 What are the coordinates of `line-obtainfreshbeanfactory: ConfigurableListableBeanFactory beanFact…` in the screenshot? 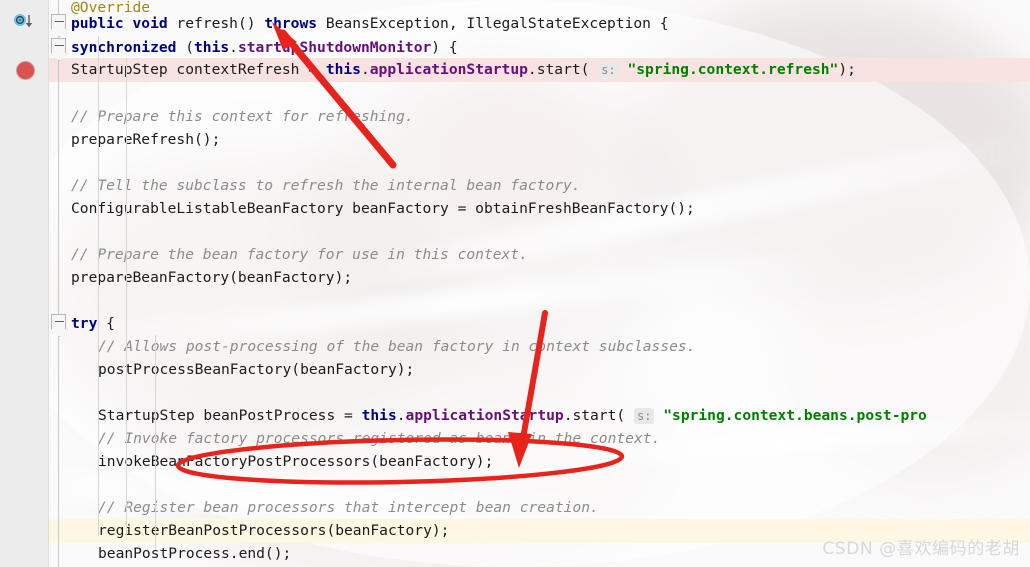 It's located at (550, 209).